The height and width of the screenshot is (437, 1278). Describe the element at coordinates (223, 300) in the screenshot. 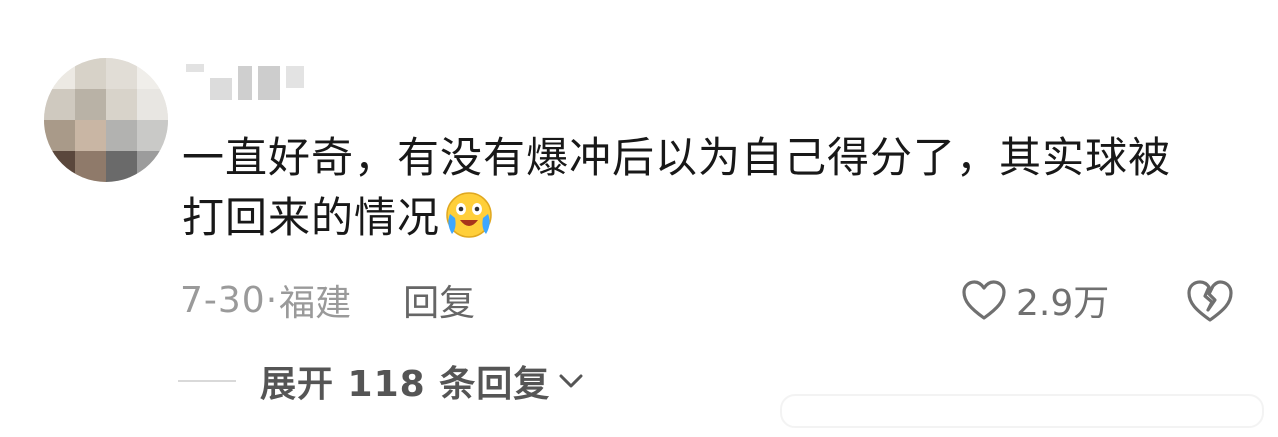

I see `comment-date: 7-30` at that location.